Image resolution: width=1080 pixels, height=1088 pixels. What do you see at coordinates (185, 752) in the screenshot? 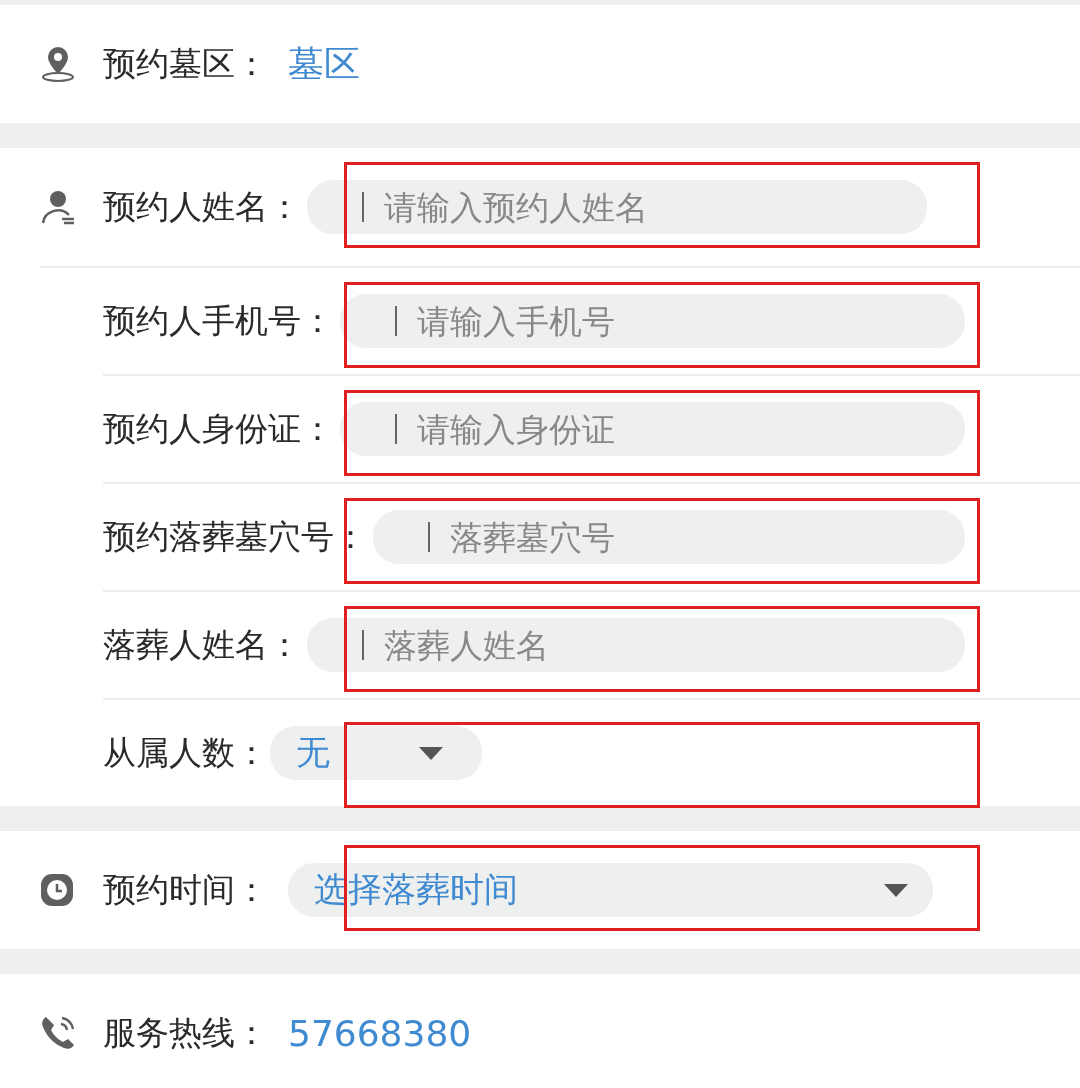
I see `field-label: 从属人数：` at bounding box center [185, 752].